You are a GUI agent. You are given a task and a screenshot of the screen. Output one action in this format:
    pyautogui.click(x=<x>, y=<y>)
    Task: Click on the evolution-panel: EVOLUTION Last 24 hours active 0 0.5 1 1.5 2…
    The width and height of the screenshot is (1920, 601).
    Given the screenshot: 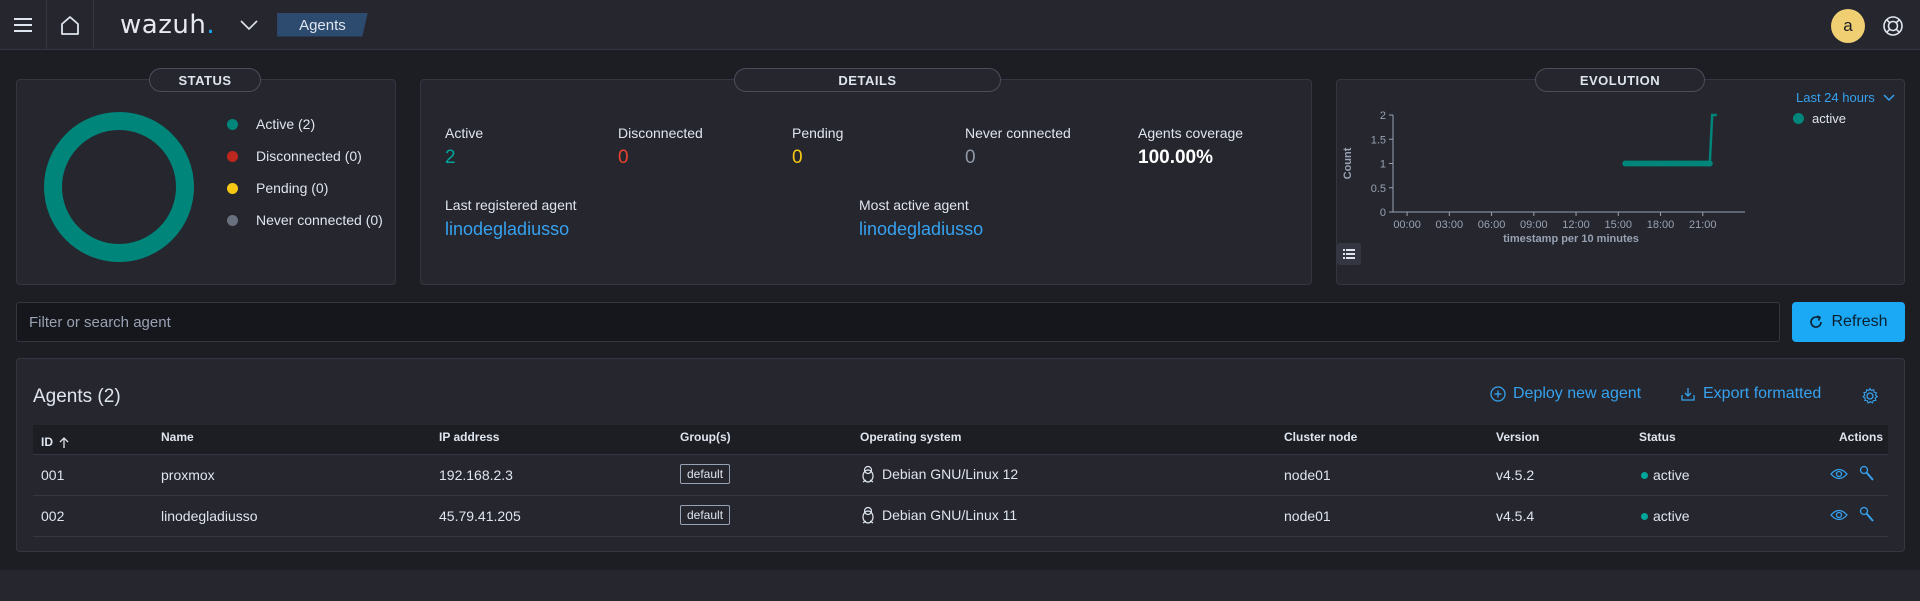 What is the action you would take?
    pyautogui.click(x=1620, y=176)
    